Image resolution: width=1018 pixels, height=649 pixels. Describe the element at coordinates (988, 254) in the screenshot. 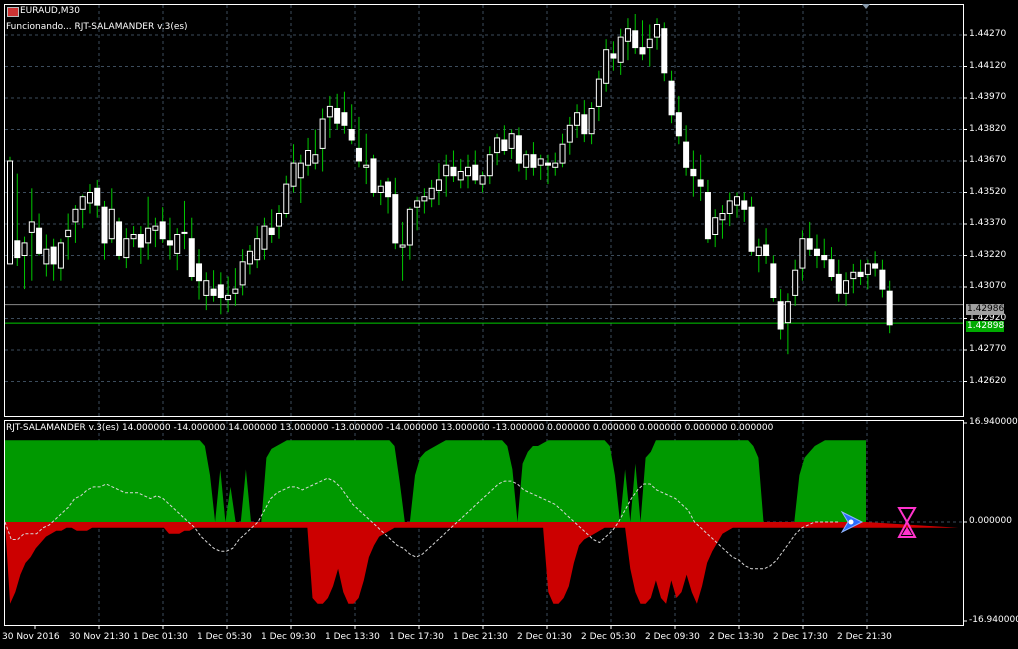

I see `price-label: 1.43220` at that location.